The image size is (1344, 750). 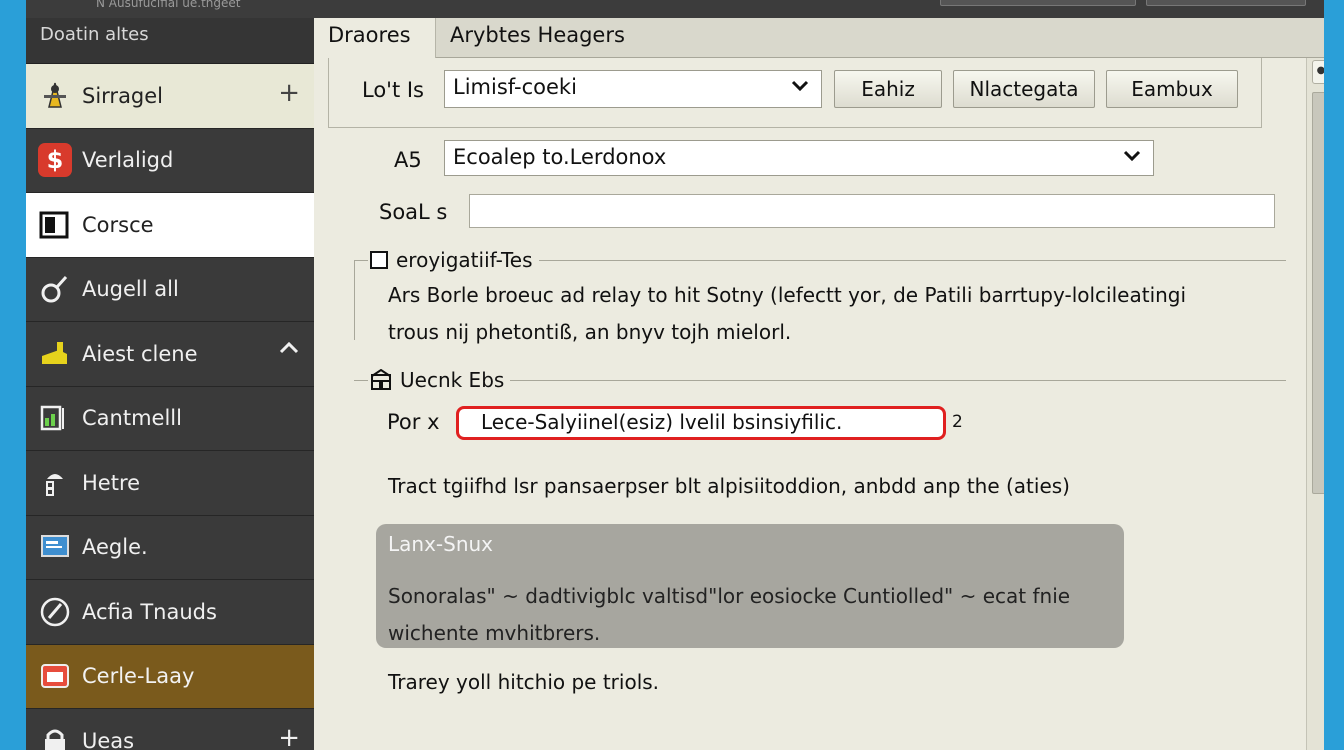 I want to click on lock-icon, so click(x=55, y=737).